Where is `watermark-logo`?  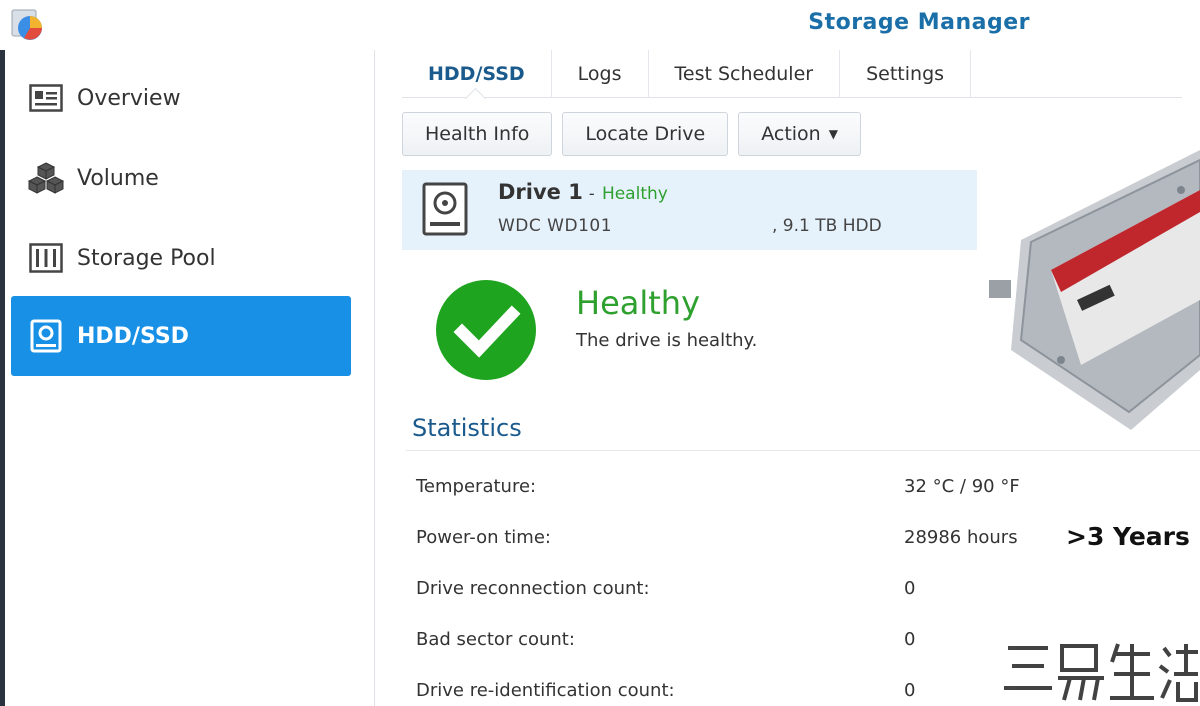
watermark-logo is located at coordinates (1101, 672).